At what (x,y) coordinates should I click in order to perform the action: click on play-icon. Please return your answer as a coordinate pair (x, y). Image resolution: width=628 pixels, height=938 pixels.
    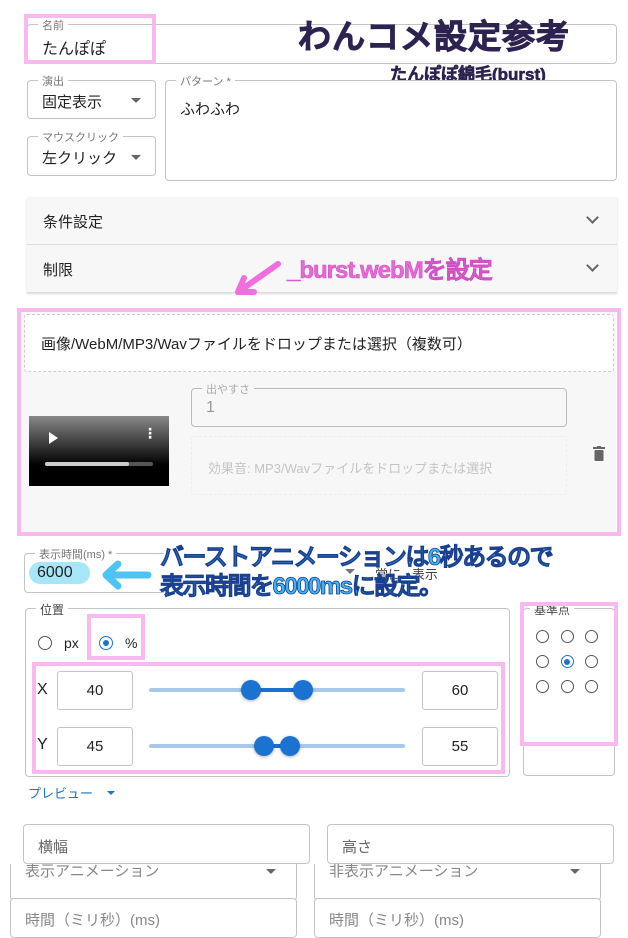
    Looking at the image, I should click on (53, 438).